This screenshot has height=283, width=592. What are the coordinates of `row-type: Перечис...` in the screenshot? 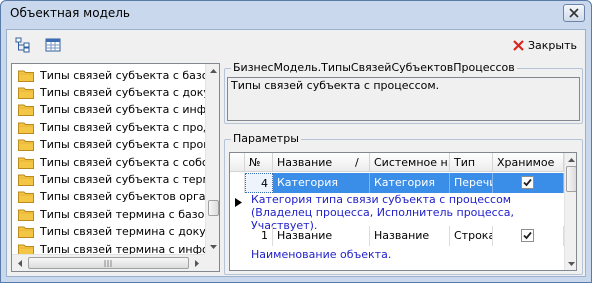 It's located at (471, 183).